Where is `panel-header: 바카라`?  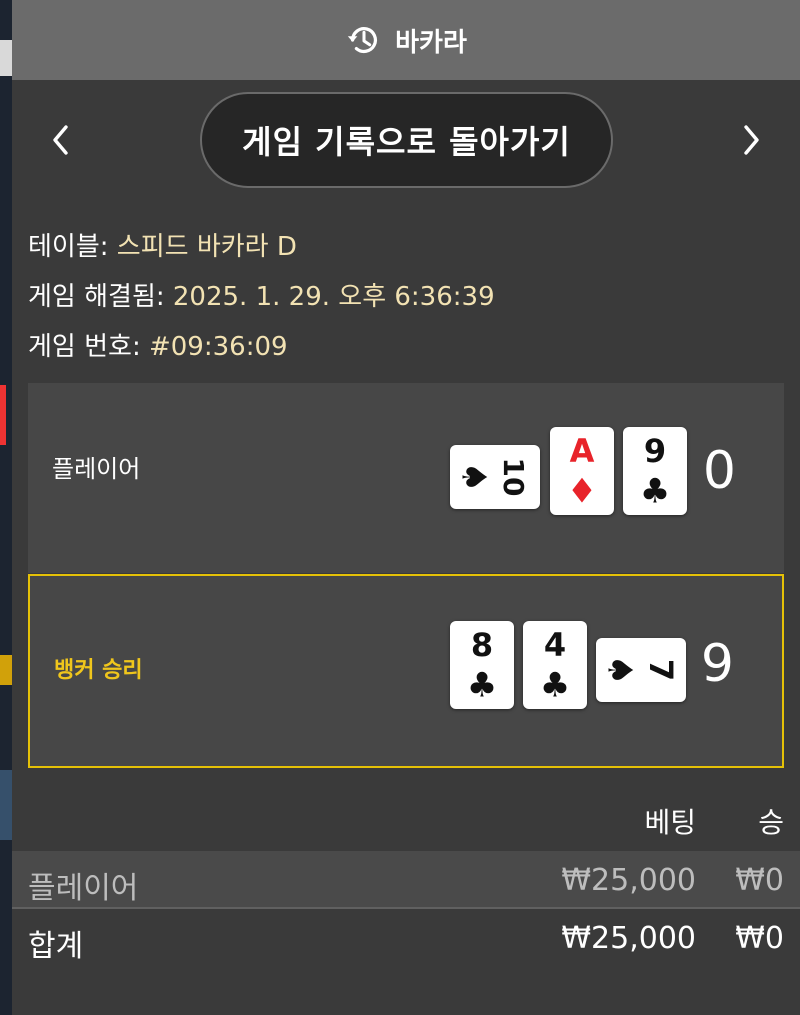
panel-header: 바카라 is located at coordinates (406, 40).